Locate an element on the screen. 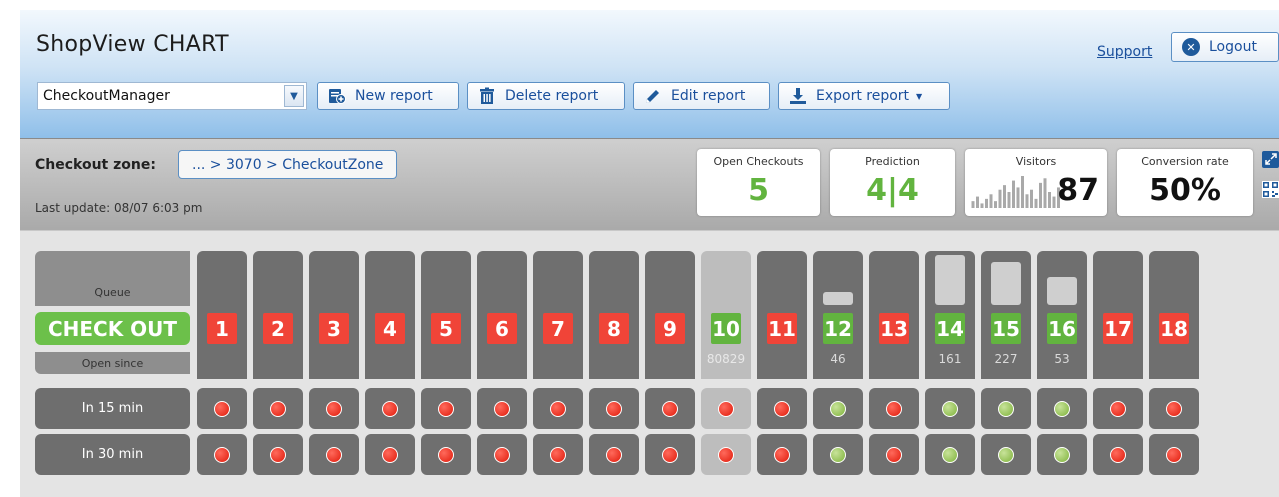  checkout-number: 15 is located at coordinates (1006, 328).